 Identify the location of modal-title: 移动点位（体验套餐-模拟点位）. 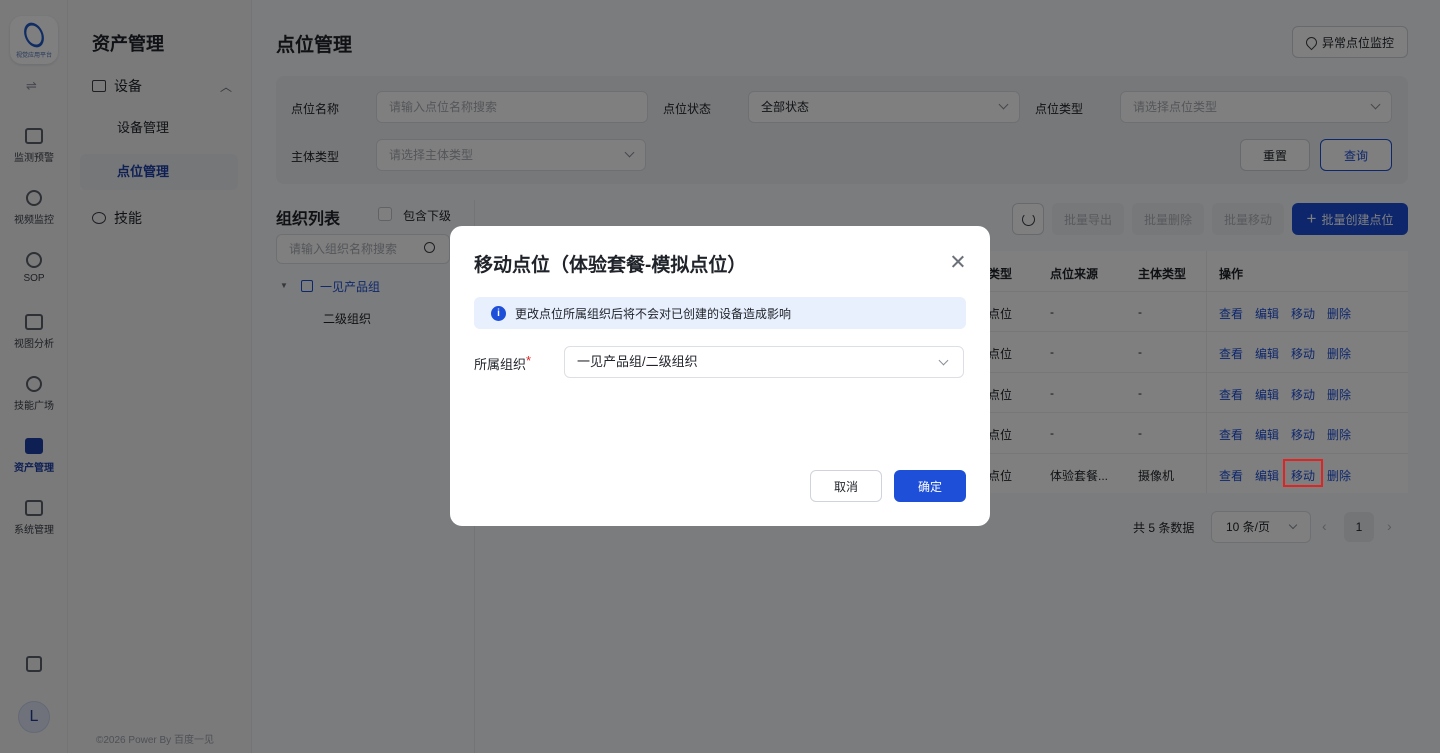
(610, 265).